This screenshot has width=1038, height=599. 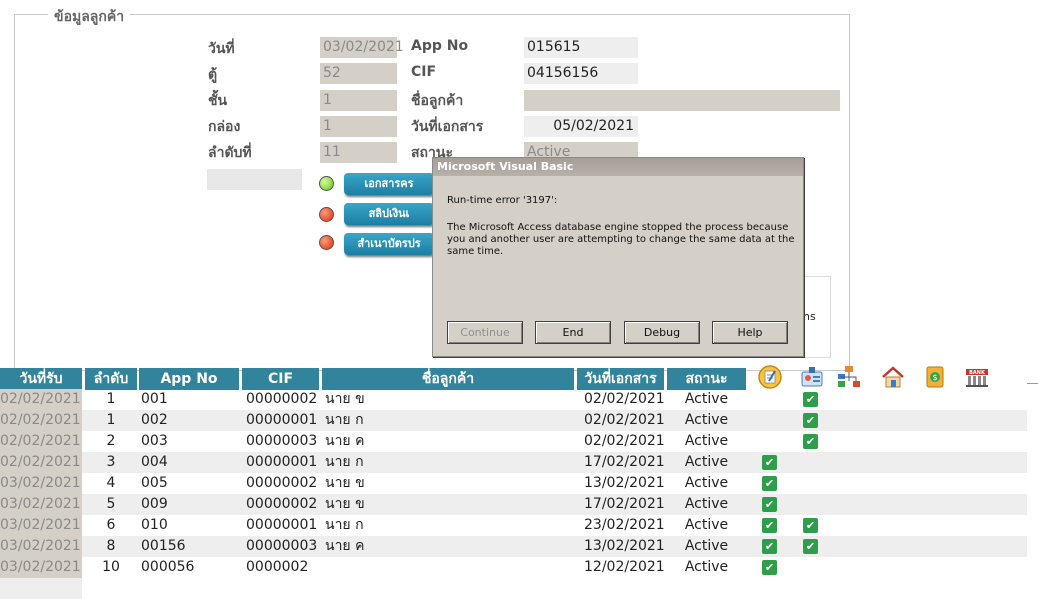 I want to click on date-field: 03/02/2021, so click(x=362, y=47).